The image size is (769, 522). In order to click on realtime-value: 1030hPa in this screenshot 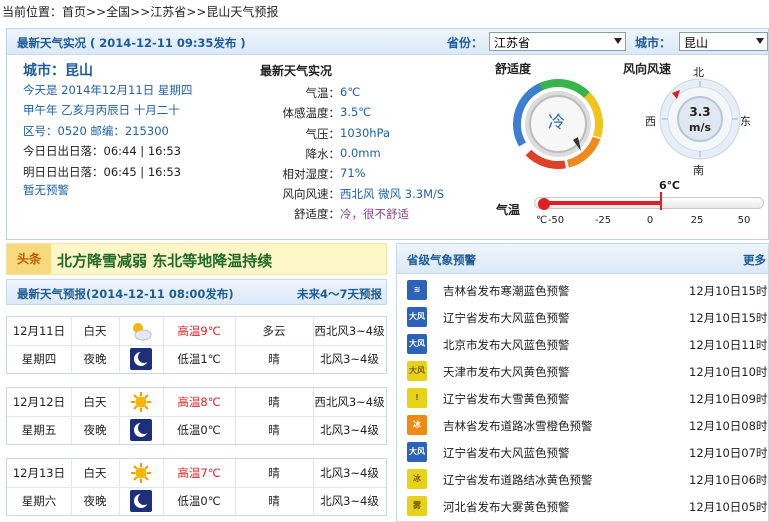, I will do `click(365, 133)`.